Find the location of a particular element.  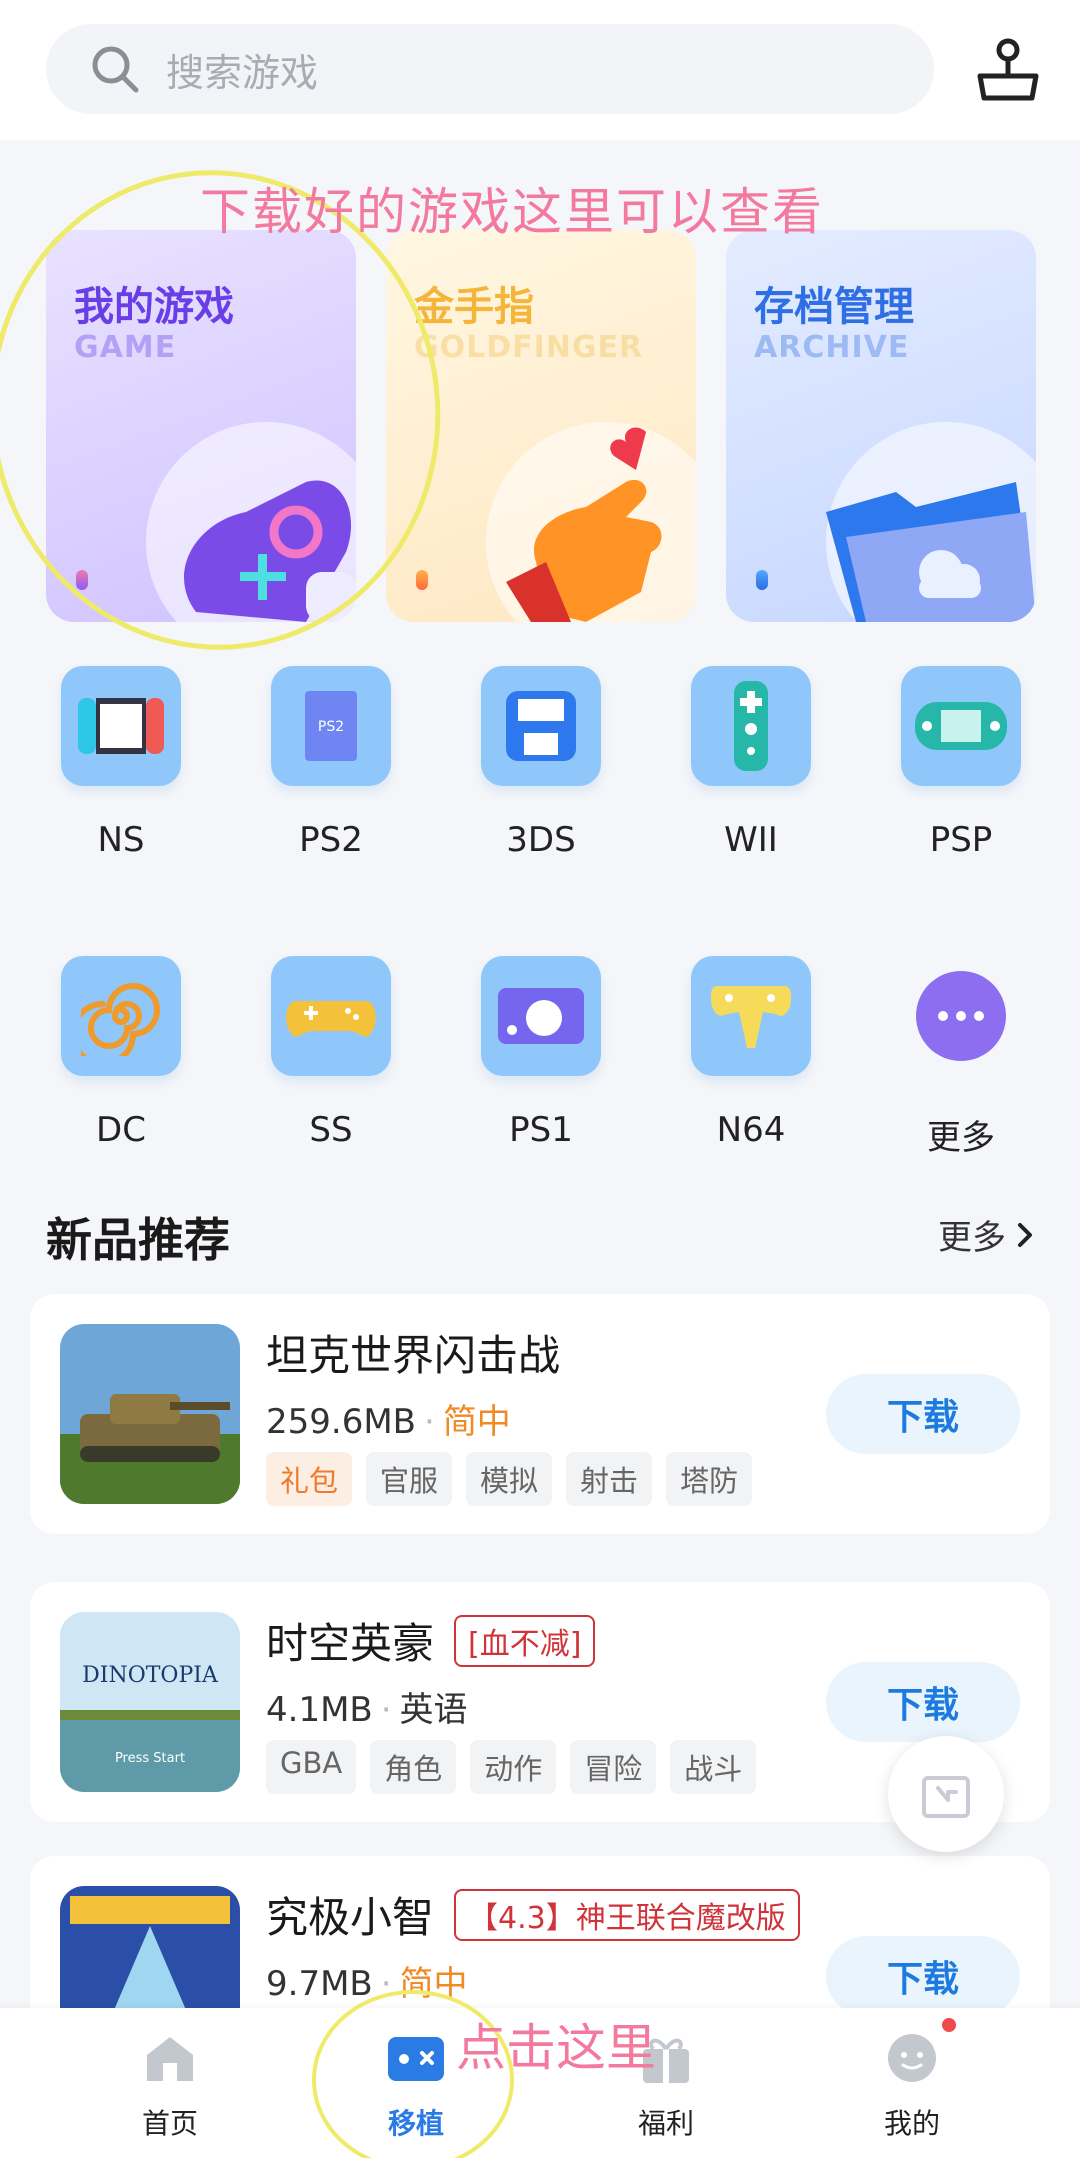

card-title: 我的游戏 is located at coordinates (154, 307).